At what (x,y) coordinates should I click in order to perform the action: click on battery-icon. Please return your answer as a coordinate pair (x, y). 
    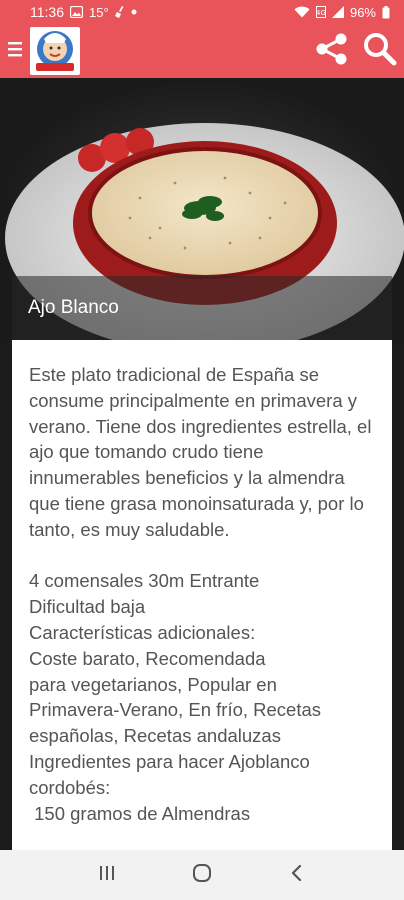
    Looking at the image, I should click on (386, 12).